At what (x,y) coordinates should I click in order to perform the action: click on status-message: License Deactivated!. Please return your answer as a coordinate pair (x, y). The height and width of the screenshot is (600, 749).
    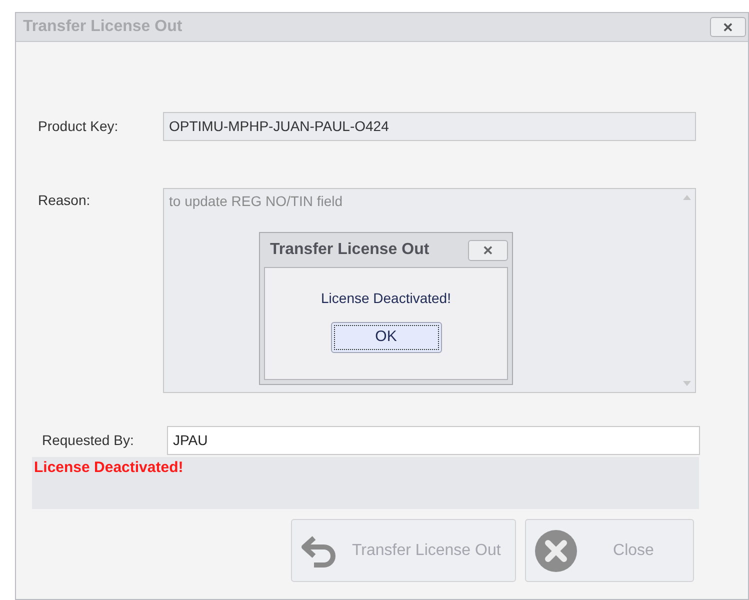
    Looking at the image, I should click on (109, 467).